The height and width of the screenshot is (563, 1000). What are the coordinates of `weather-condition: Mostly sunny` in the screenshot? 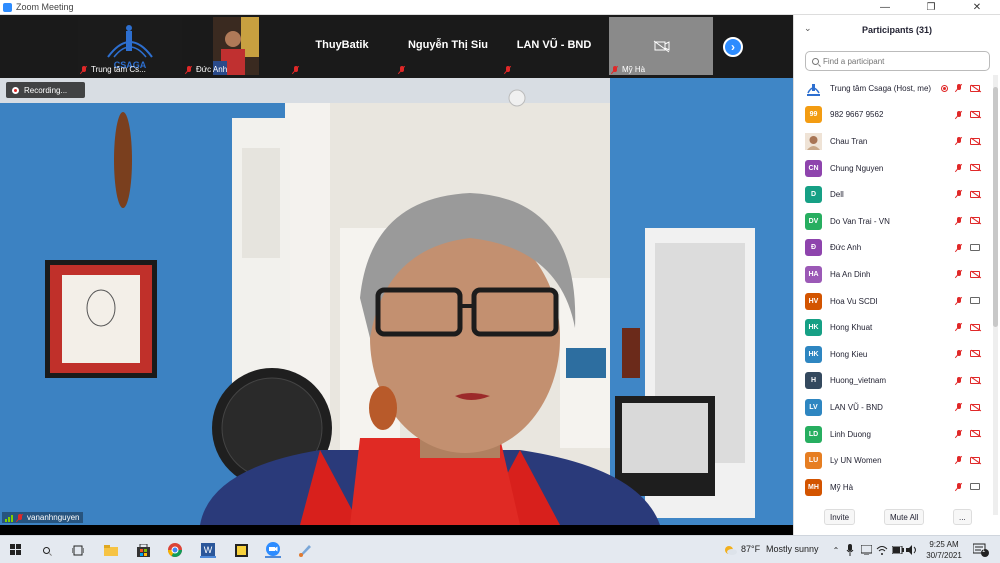 It's located at (792, 549).